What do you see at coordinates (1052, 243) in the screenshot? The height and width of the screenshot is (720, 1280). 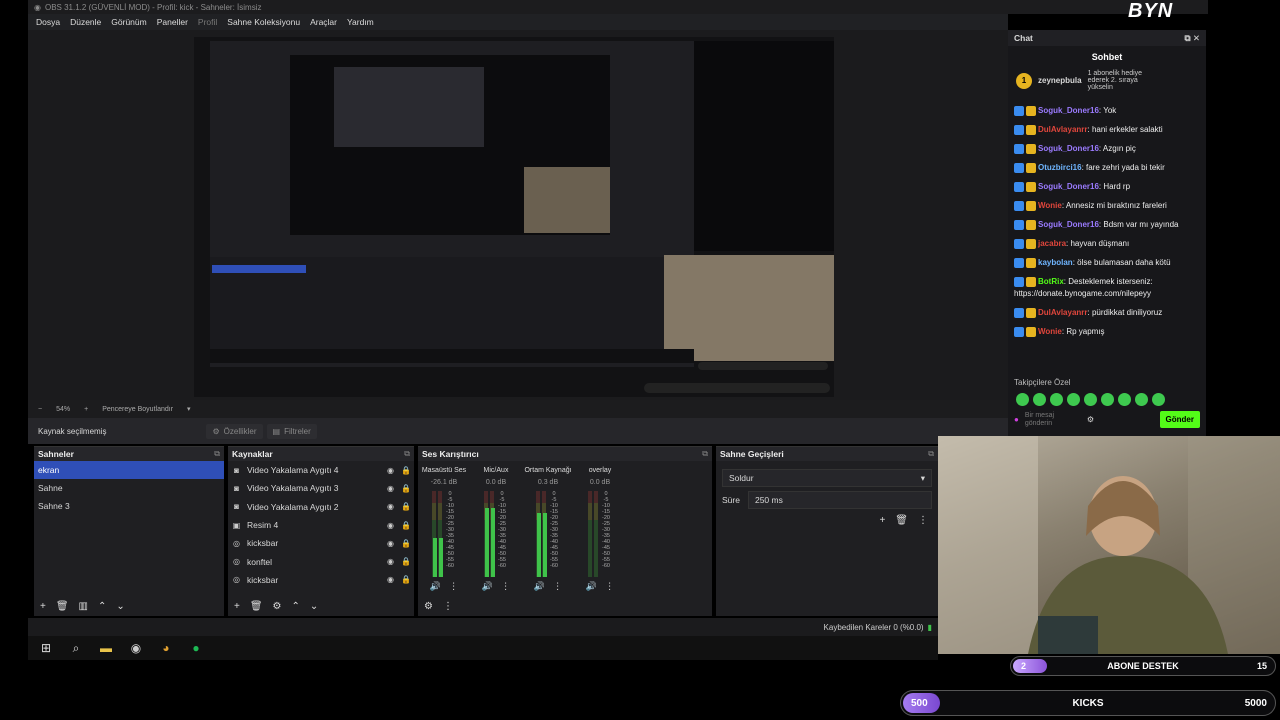 I see `chat-username: jacabra` at bounding box center [1052, 243].